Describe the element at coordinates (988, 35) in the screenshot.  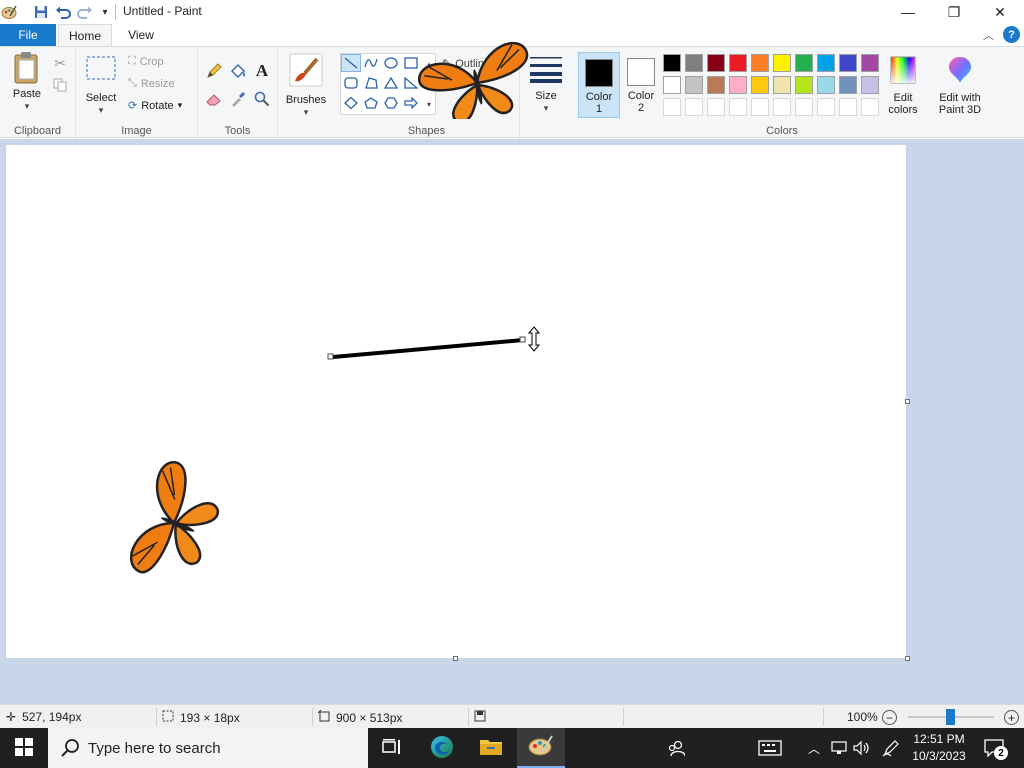
I see `collapse-ribbon-icon: ︿` at that location.